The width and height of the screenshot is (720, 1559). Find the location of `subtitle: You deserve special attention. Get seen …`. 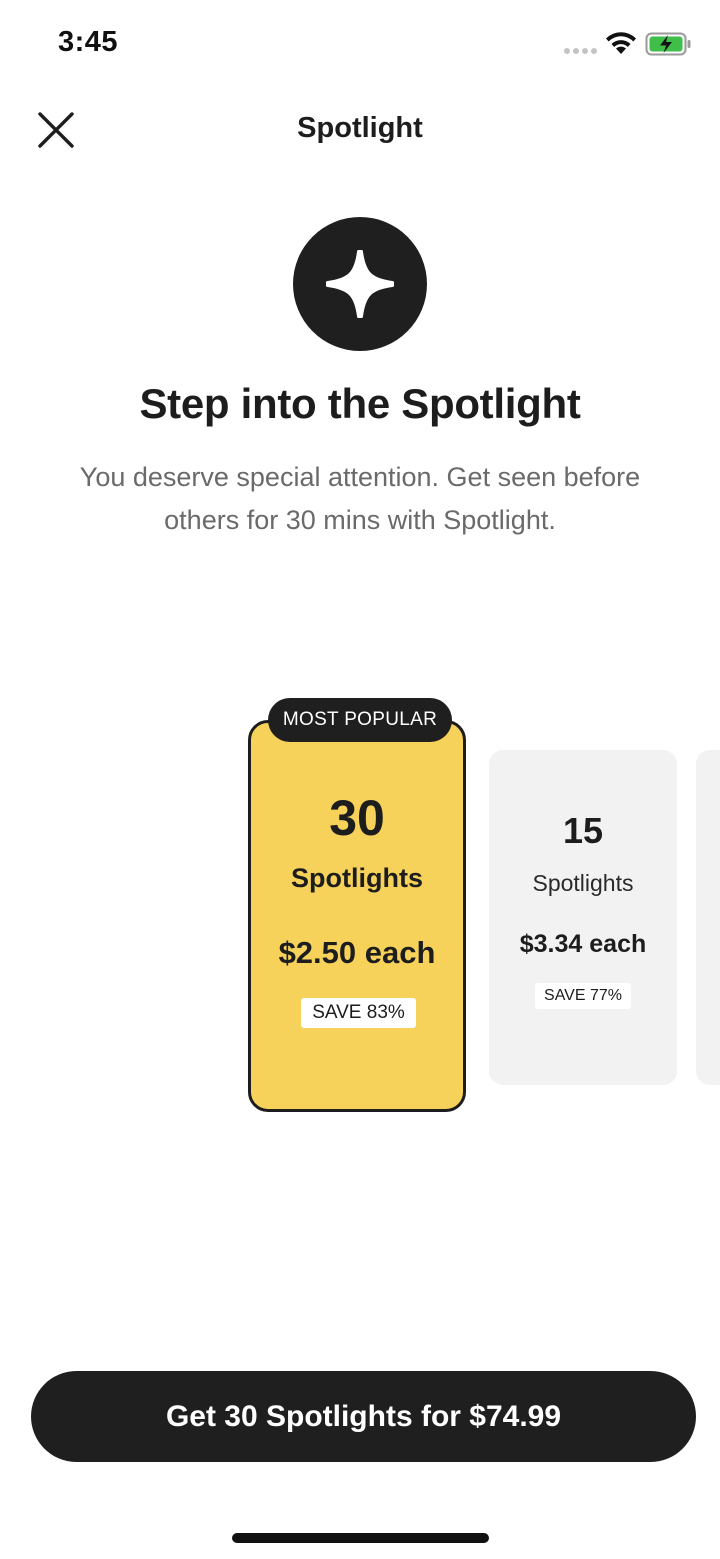

subtitle: You deserve special attention. Get seen … is located at coordinates (360, 498).